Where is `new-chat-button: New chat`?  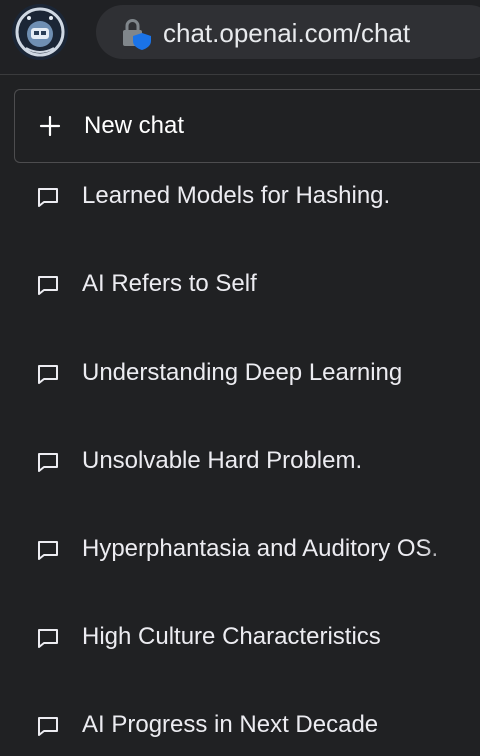
new-chat-button: New chat is located at coordinates (247, 126).